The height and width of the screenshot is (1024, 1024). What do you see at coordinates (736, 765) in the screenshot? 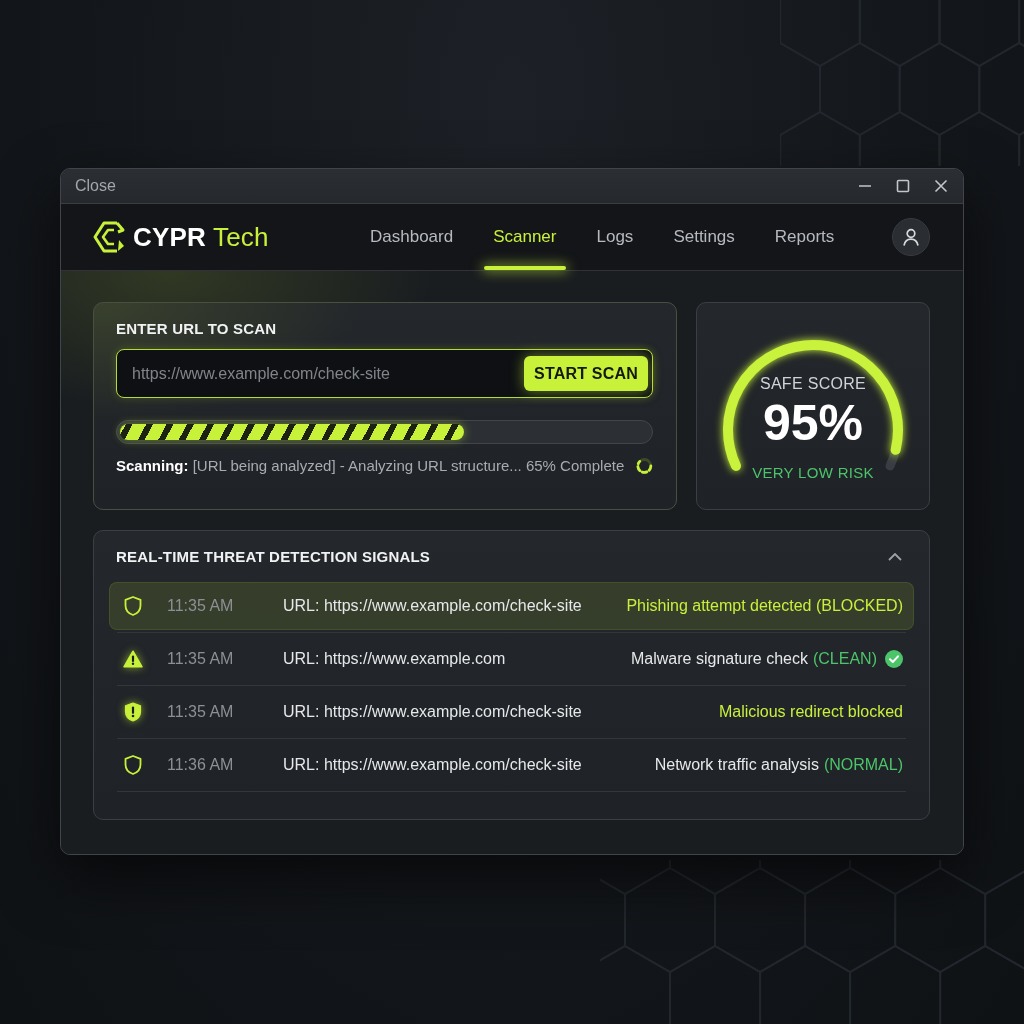
I see `event-message: Network traffic analysis` at bounding box center [736, 765].